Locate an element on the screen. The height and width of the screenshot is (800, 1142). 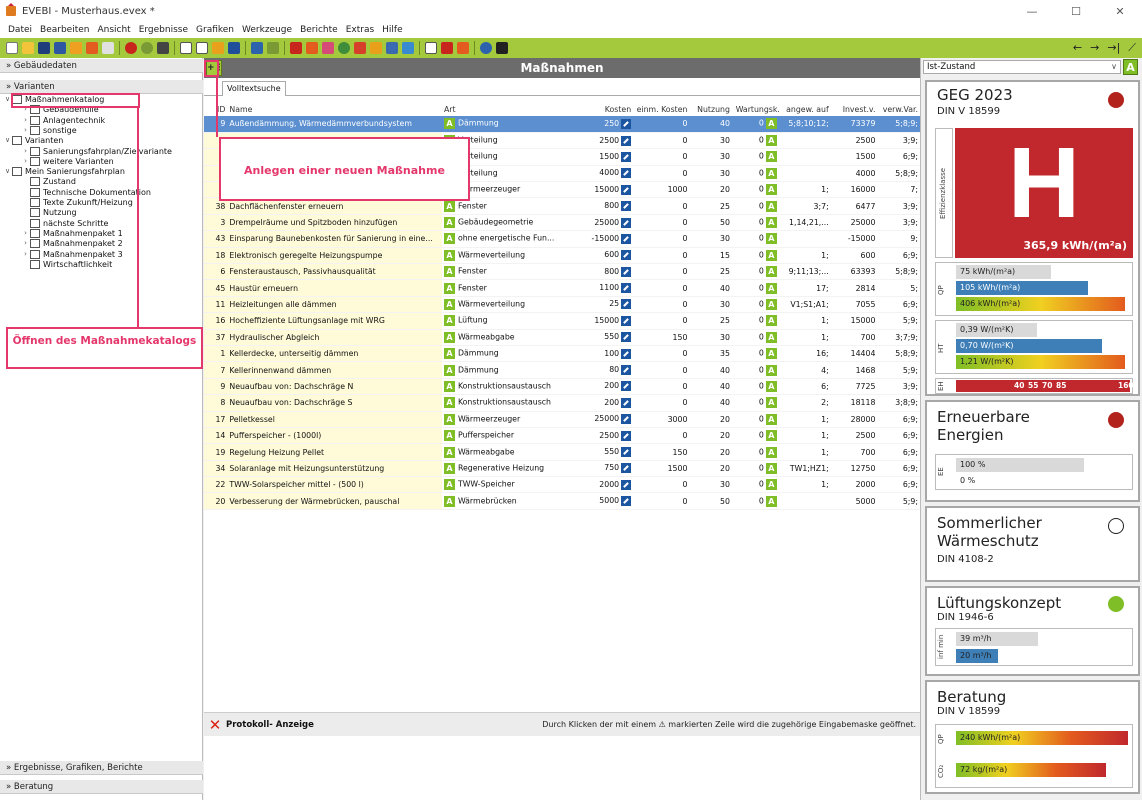
tree-item: Wirtschaftlichkeit is located at coordinates (67, 264).